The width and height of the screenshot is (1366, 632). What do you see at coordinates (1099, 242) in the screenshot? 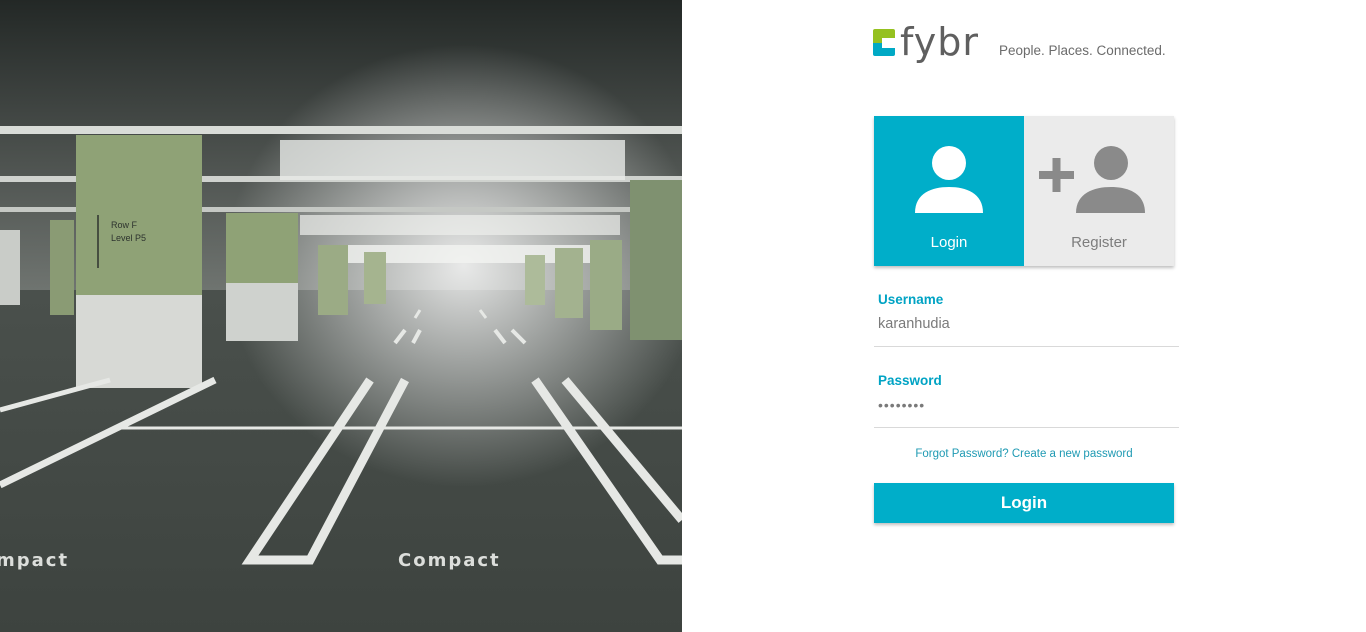
I see `tab-register-label: Register` at bounding box center [1099, 242].